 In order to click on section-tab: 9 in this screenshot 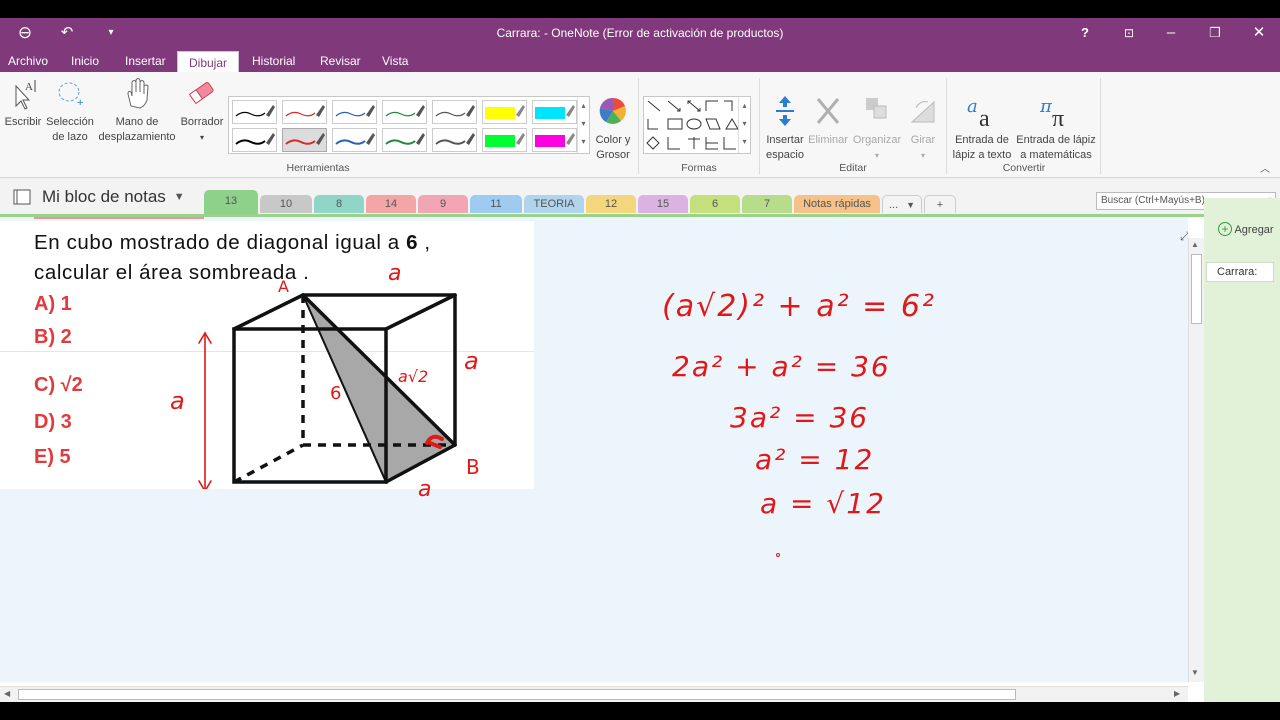, I will do `click(443, 204)`.